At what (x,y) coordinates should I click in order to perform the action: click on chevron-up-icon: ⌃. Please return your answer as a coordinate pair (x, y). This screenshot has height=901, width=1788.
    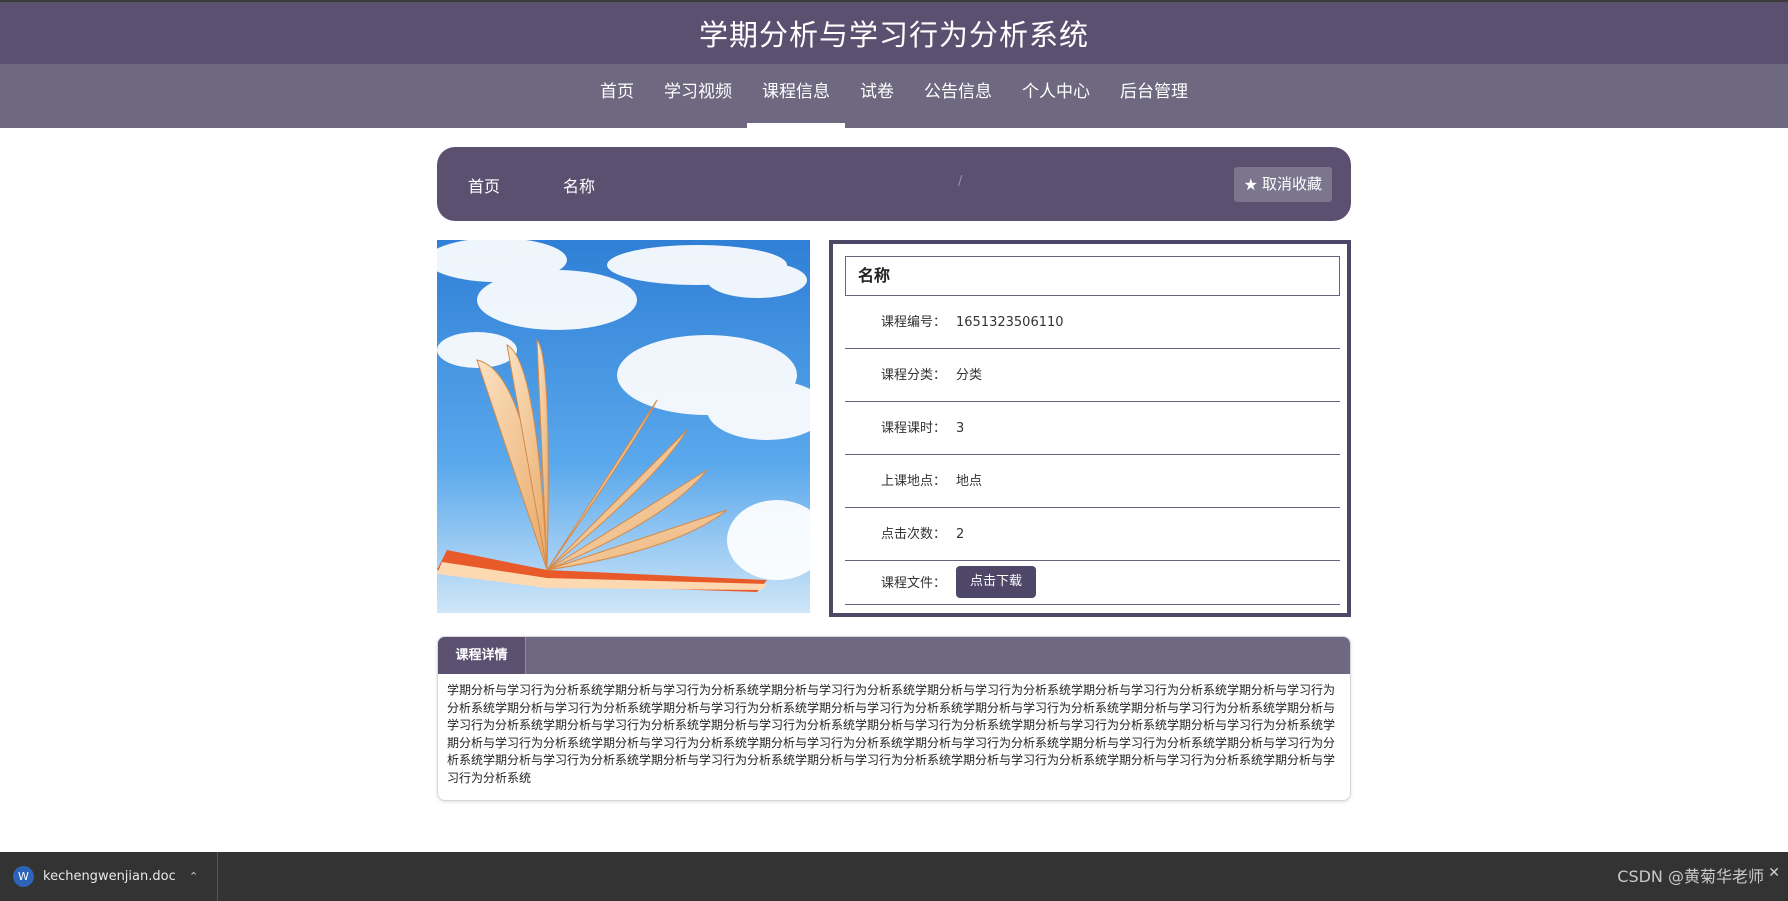
    Looking at the image, I should click on (193, 876).